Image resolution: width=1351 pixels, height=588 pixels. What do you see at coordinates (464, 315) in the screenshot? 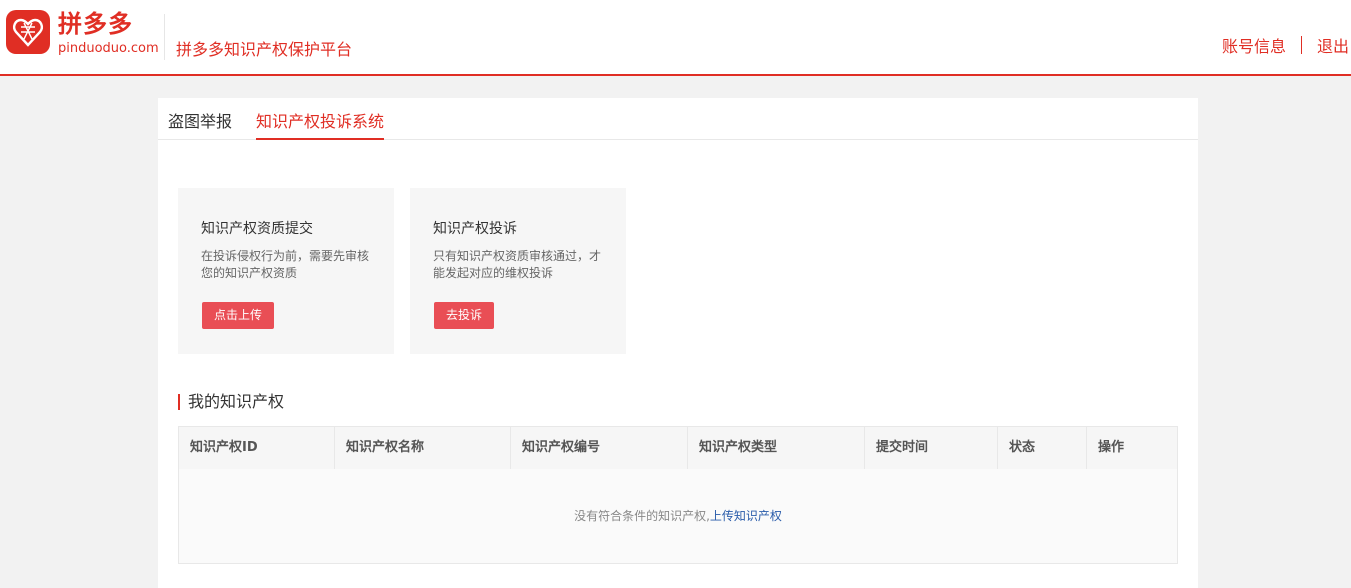
I see `complain-button: 去投诉` at bounding box center [464, 315].